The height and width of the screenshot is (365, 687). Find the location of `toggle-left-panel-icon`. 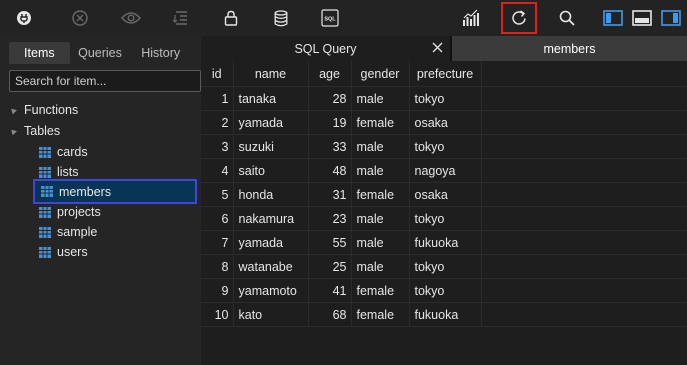

toggle-left-panel-icon is located at coordinates (613, 18).